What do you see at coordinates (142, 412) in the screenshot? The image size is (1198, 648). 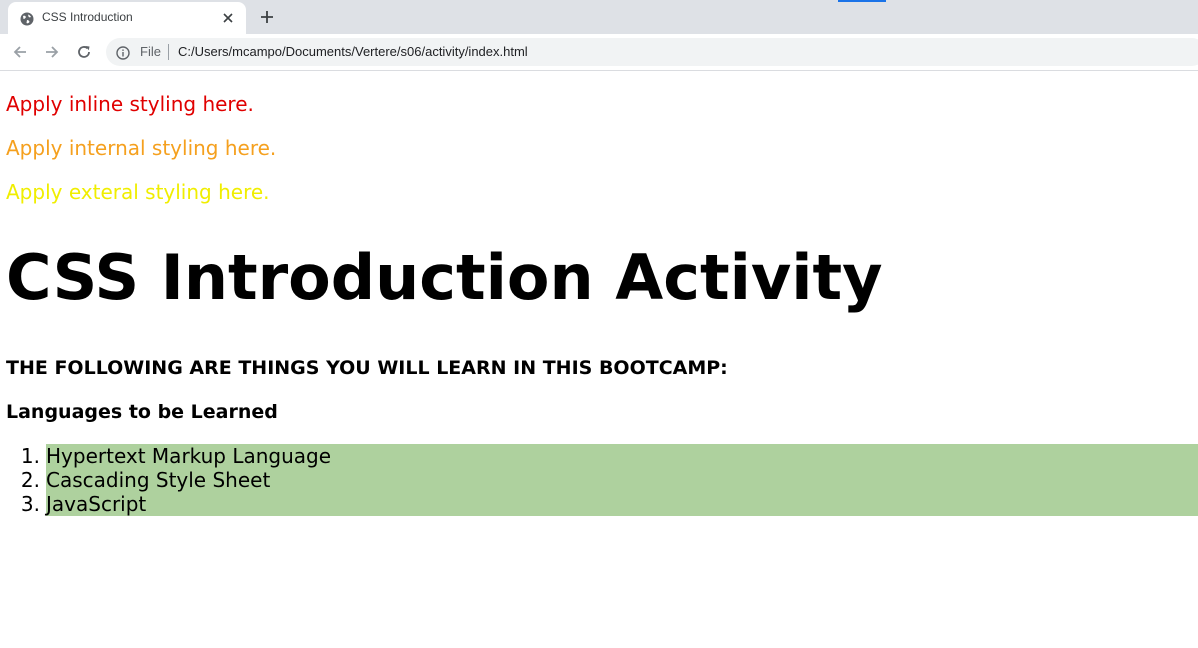 I see `languages-heading: Languages to be Learned` at bounding box center [142, 412].